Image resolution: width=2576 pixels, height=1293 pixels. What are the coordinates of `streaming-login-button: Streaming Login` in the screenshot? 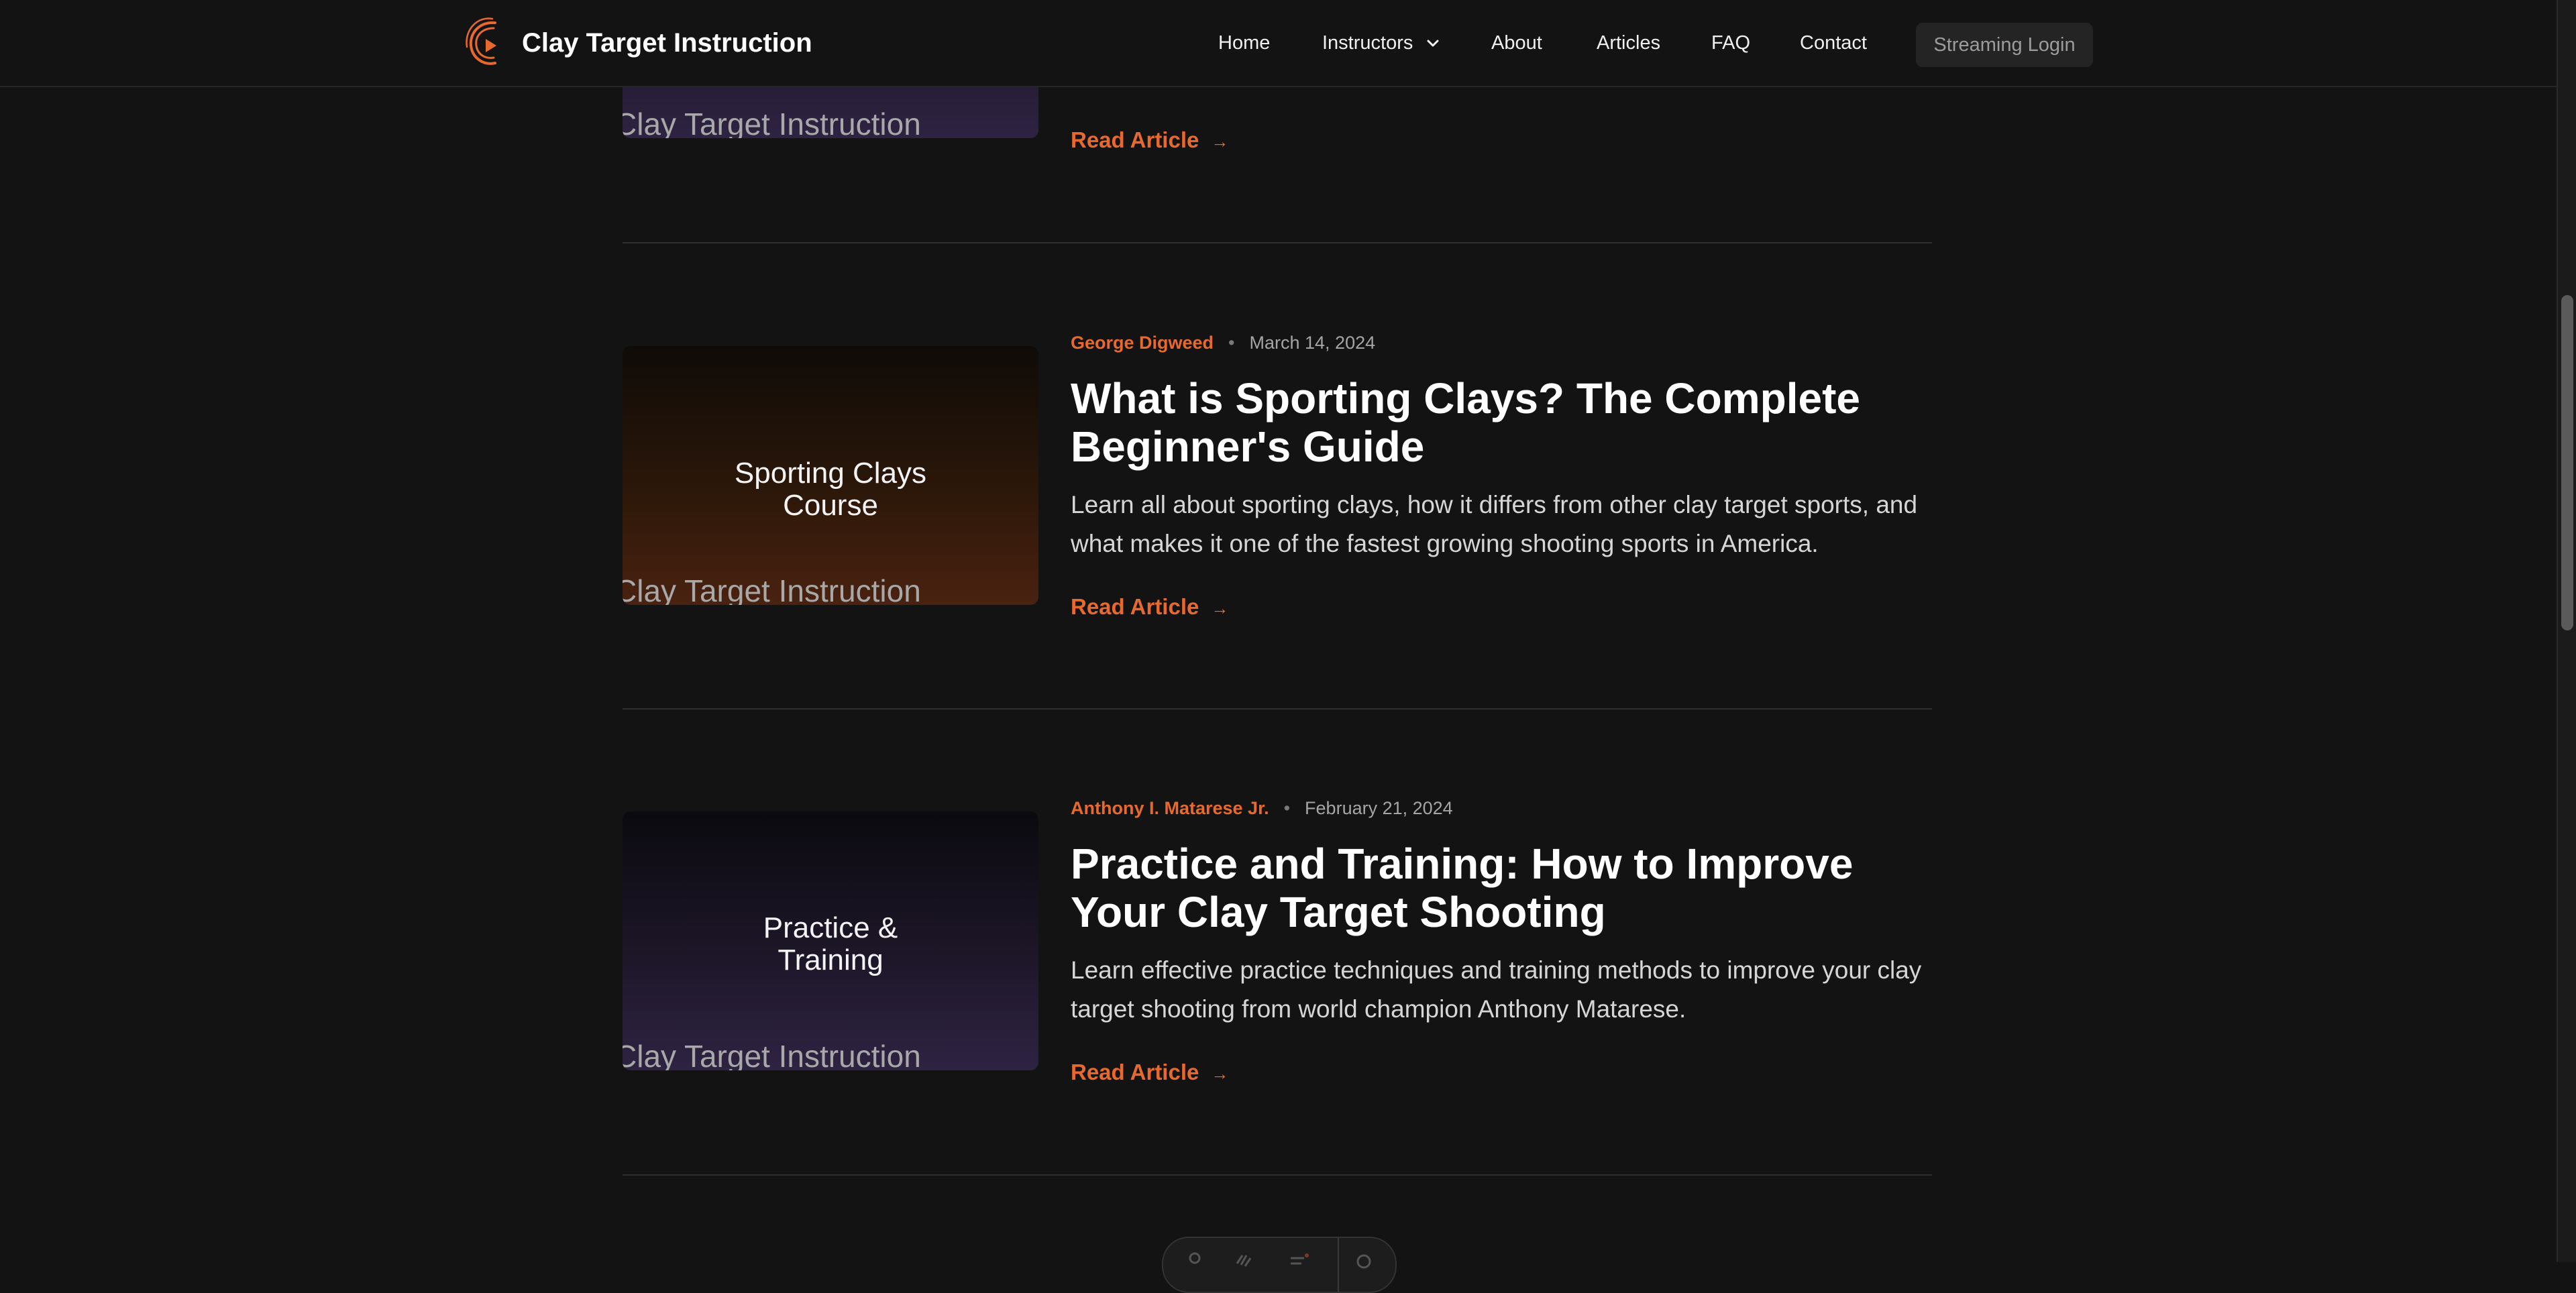 It's located at (2004, 45).